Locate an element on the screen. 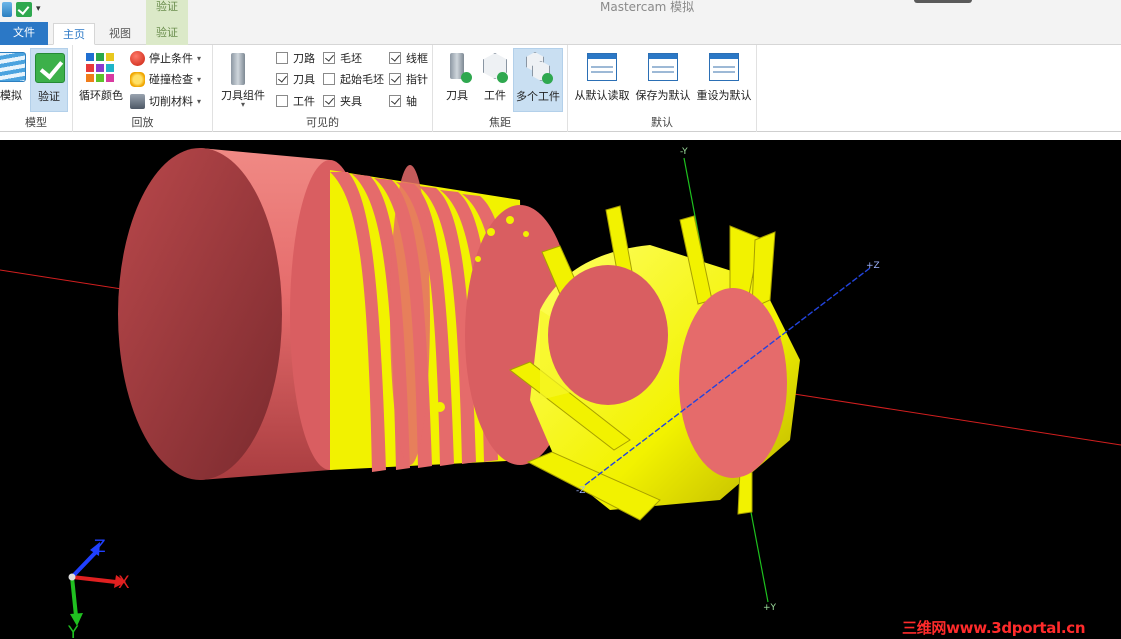 This screenshot has height=639, width=1121. fixture-checkbox is located at coordinates (329, 101).